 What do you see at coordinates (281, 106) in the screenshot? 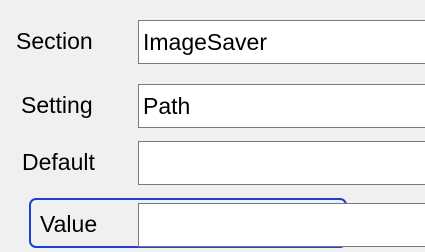
I see `setting-field: Path` at bounding box center [281, 106].